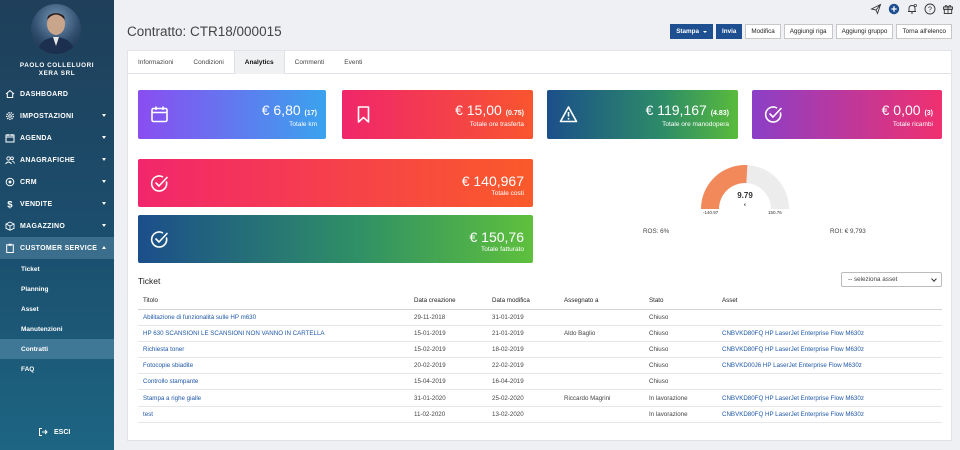 The width and height of the screenshot is (960, 450). What do you see at coordinates (873, 279) in the screenshot?
I see `asset-select-value: -- seleziona asset` at bounding box center [873, 279].